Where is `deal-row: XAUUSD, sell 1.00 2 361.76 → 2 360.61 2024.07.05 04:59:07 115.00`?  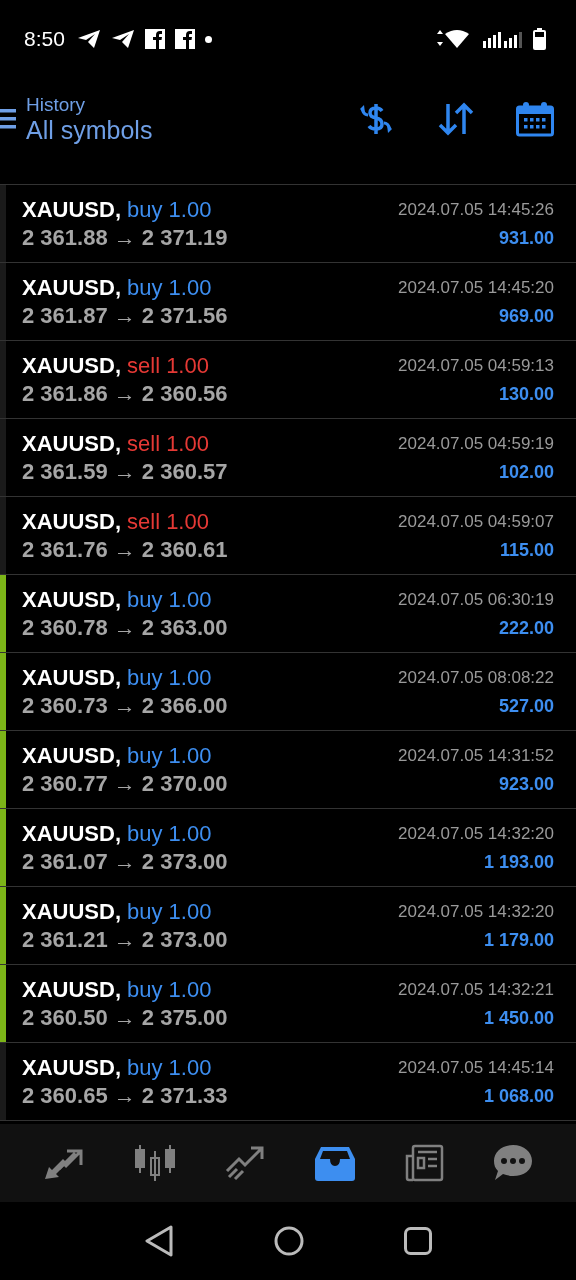 deal-row: XAUUSD, sell 1.00 2 361.76 → 2 360.61 2024.07.05 04:59:07 115.00 is located at coordinates (288, 536).